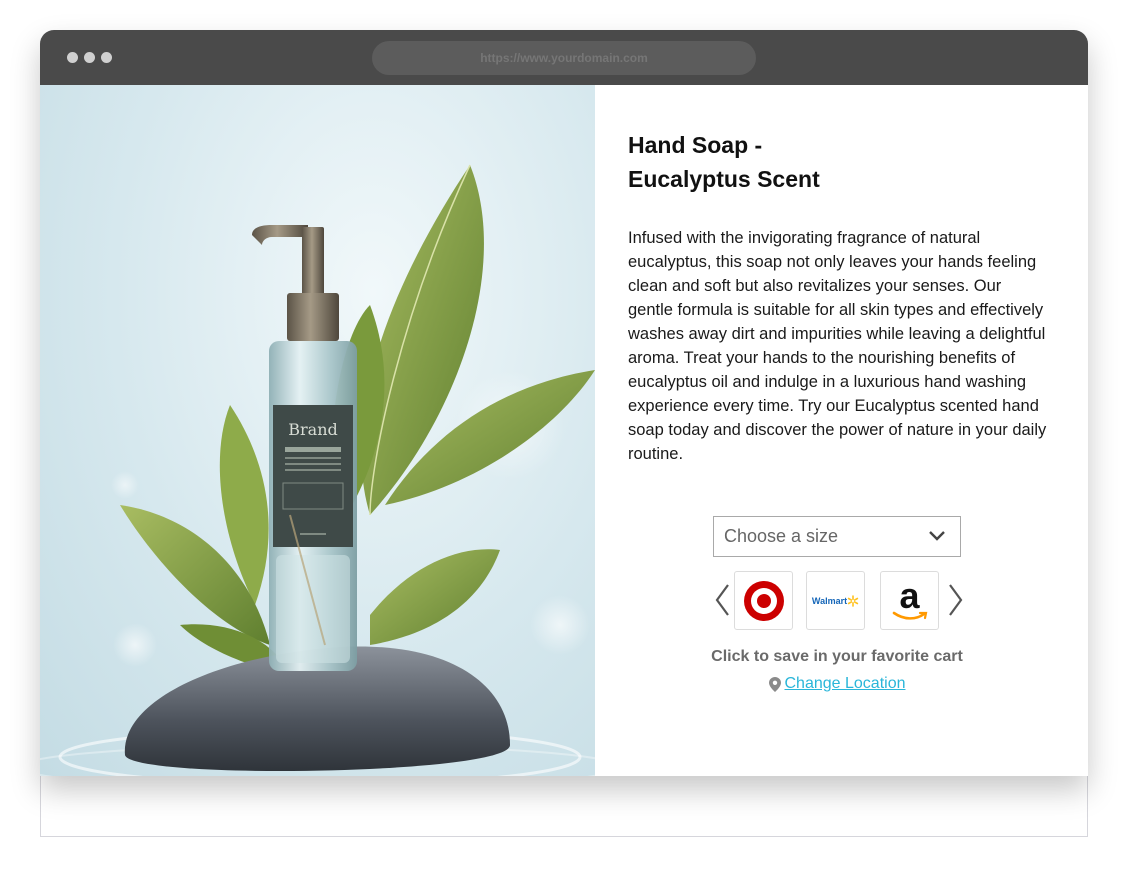 The width and height of the screenshot is (1128, 888). I want to click on store-carousel: Walmart a, so click(840, 601).